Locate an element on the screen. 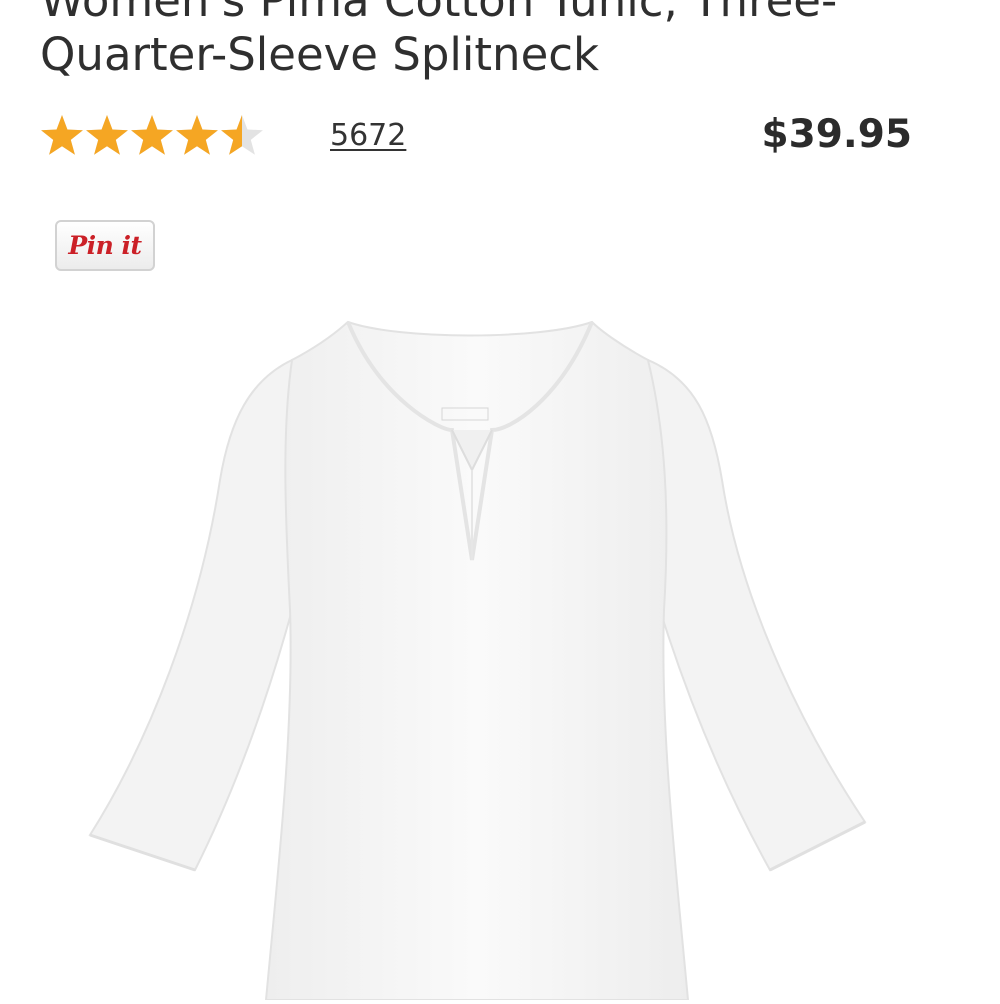 Image resolution: width=1000 pixels, height=1004 pixels. pin-it-label: Pin it is located at coordinates (105, 245).